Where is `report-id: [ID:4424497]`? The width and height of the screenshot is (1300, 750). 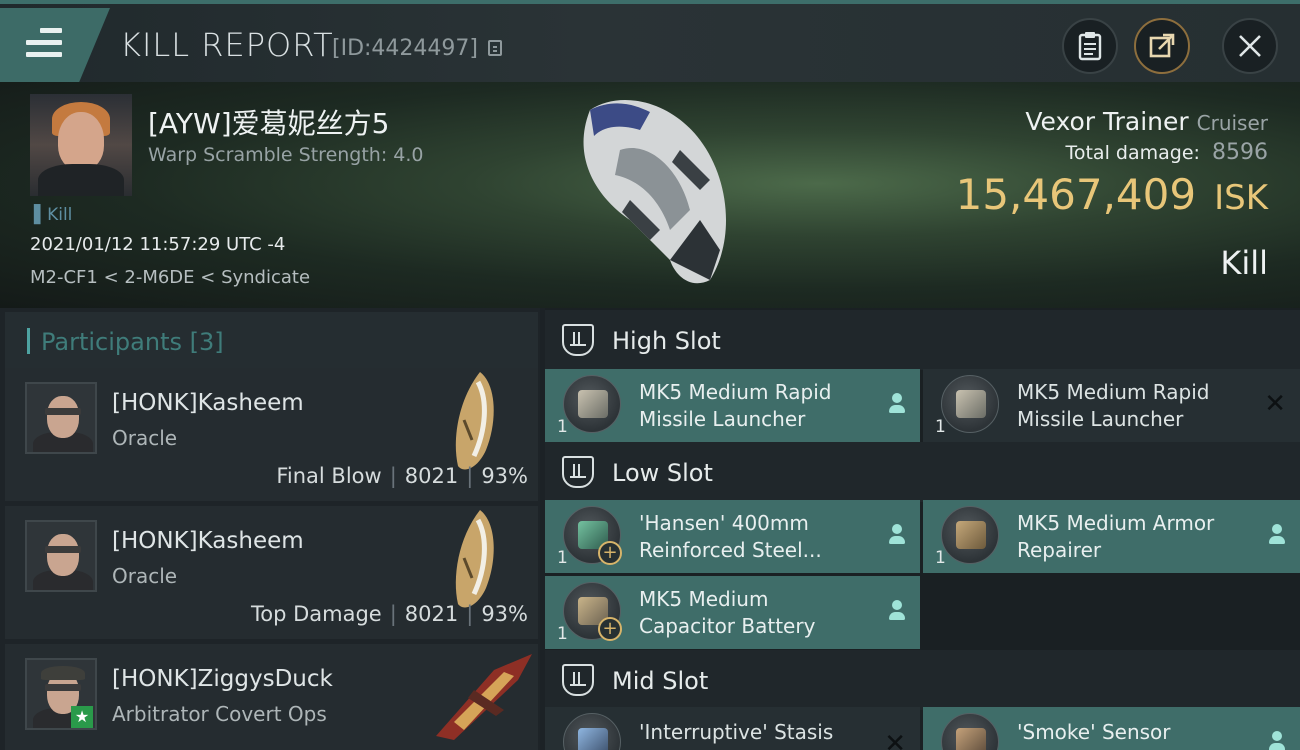 report-id: [ID:4424497] is located at coordinates (405, 48).